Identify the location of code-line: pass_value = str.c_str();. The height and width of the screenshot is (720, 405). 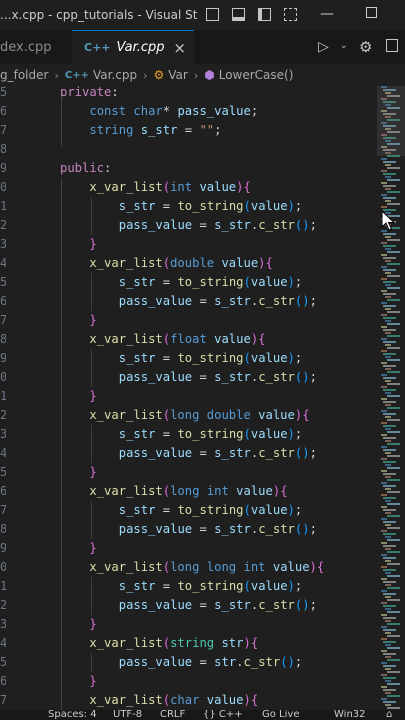
(181, 662).